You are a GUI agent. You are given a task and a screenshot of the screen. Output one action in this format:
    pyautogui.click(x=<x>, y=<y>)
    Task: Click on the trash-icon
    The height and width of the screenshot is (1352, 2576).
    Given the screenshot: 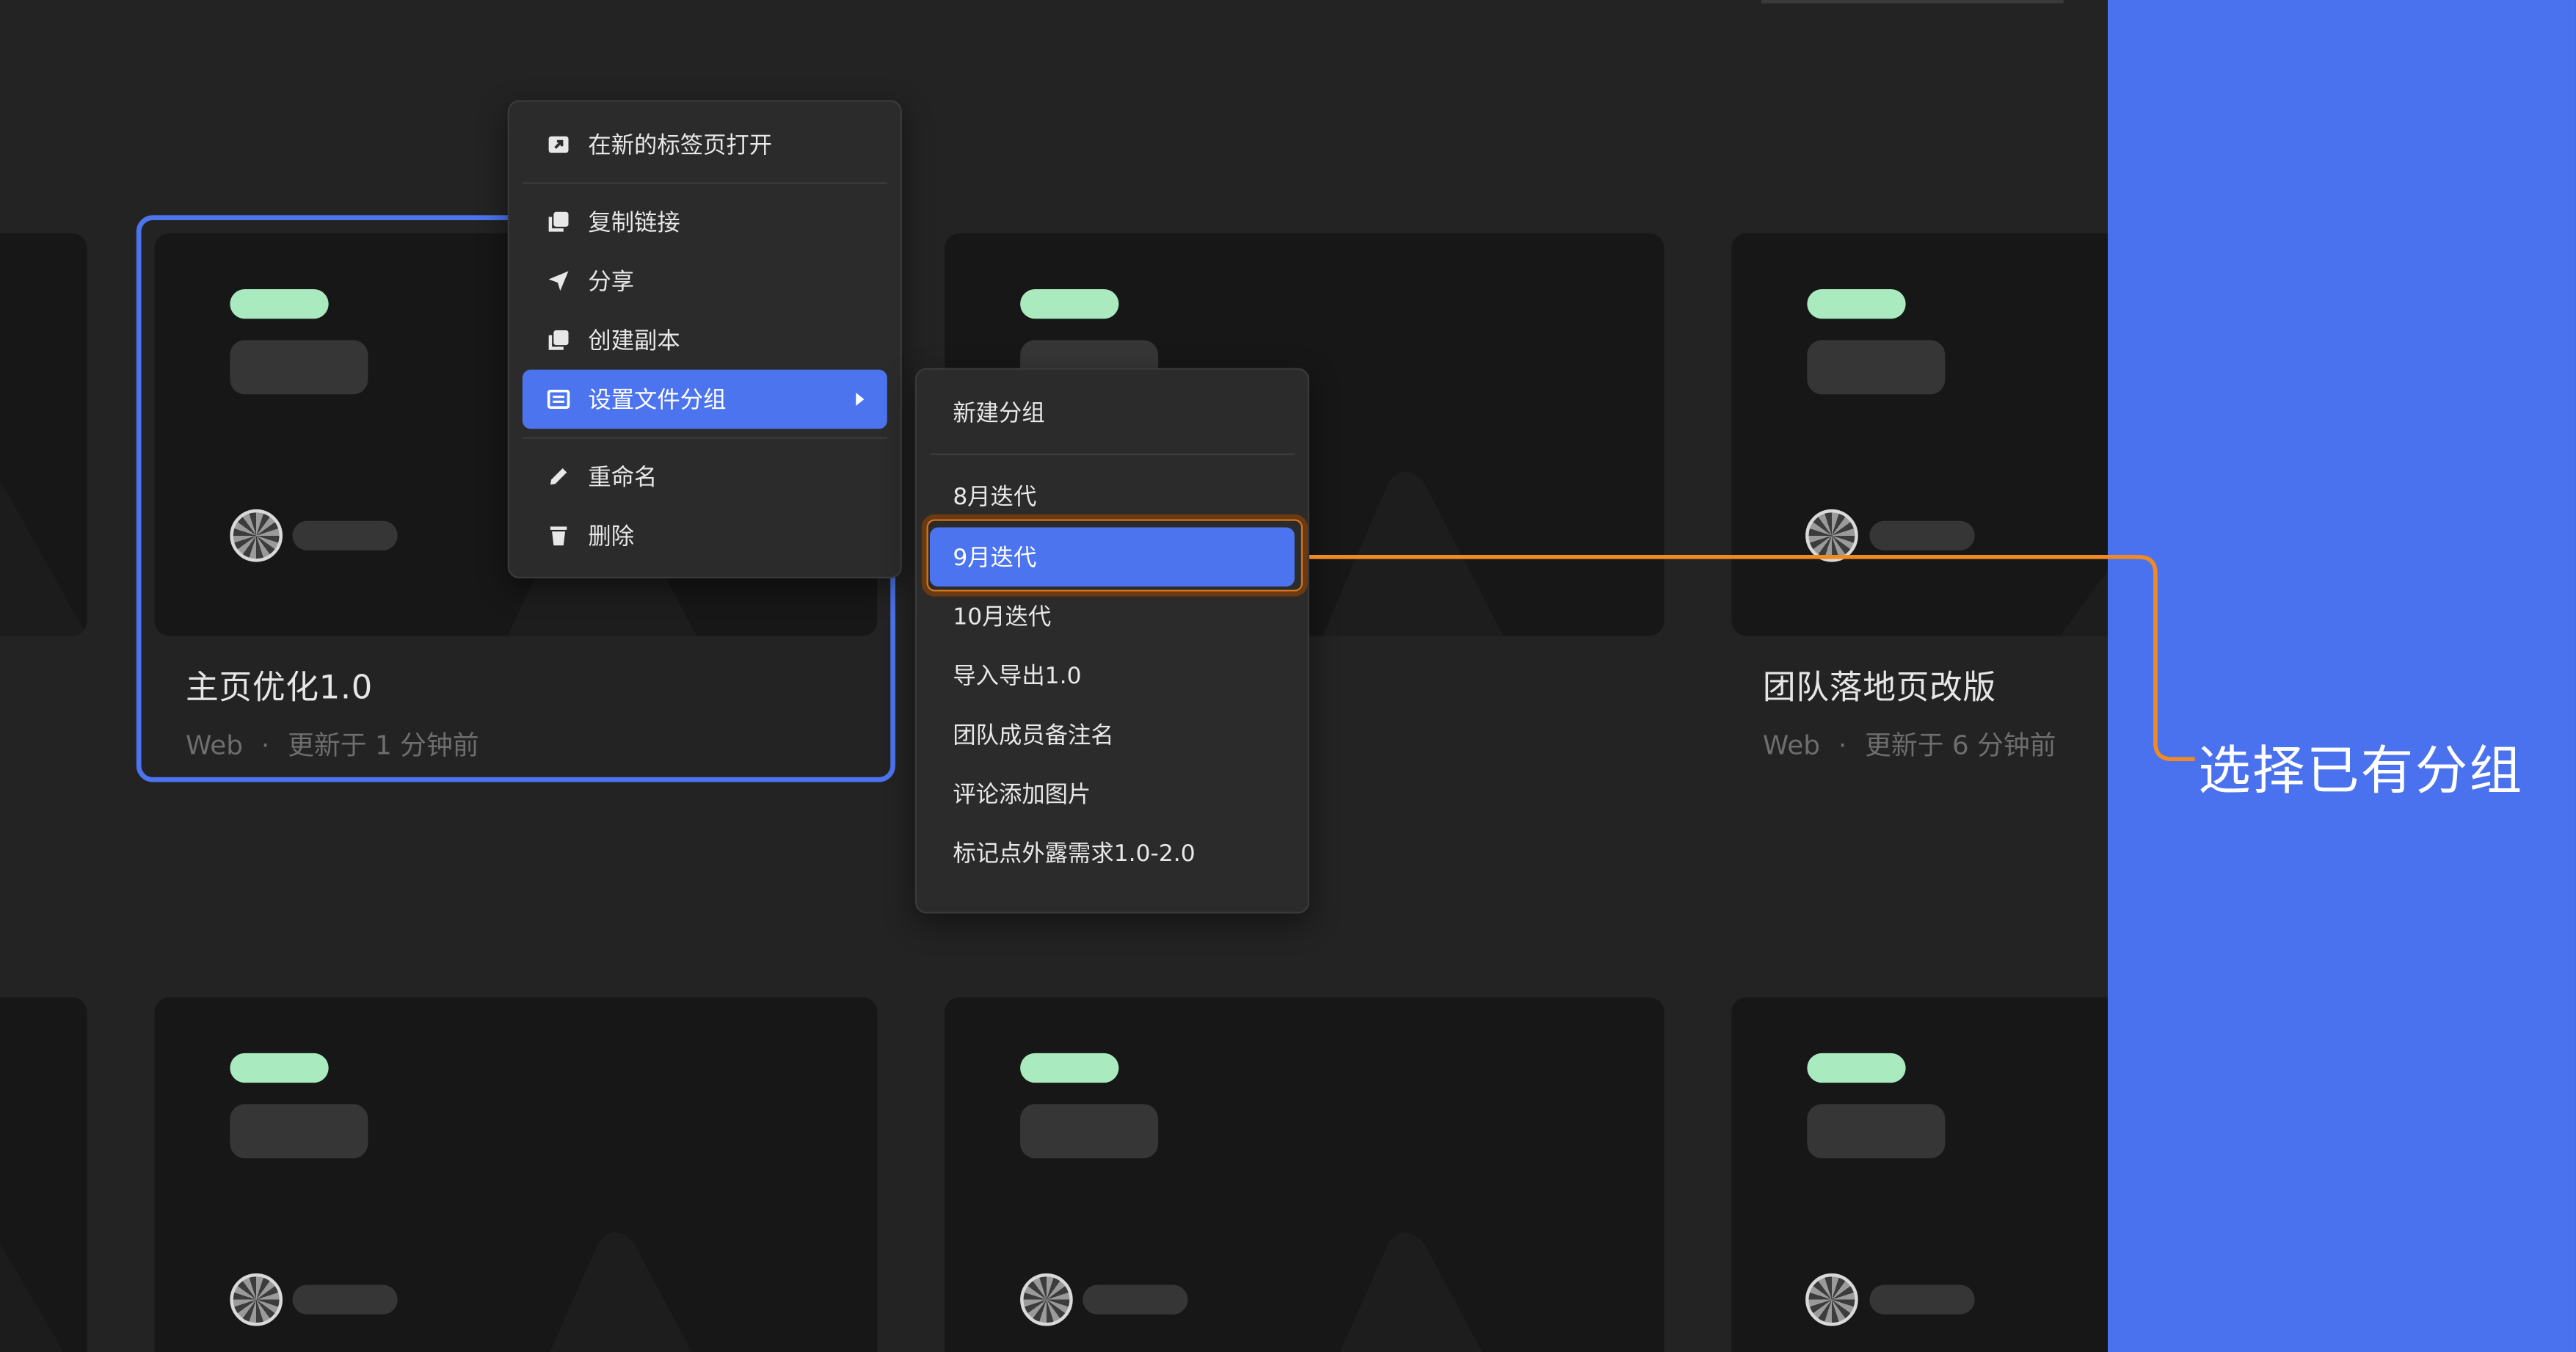 What is the action you would take?
    pyautogui.click(x=558, y=536)
    